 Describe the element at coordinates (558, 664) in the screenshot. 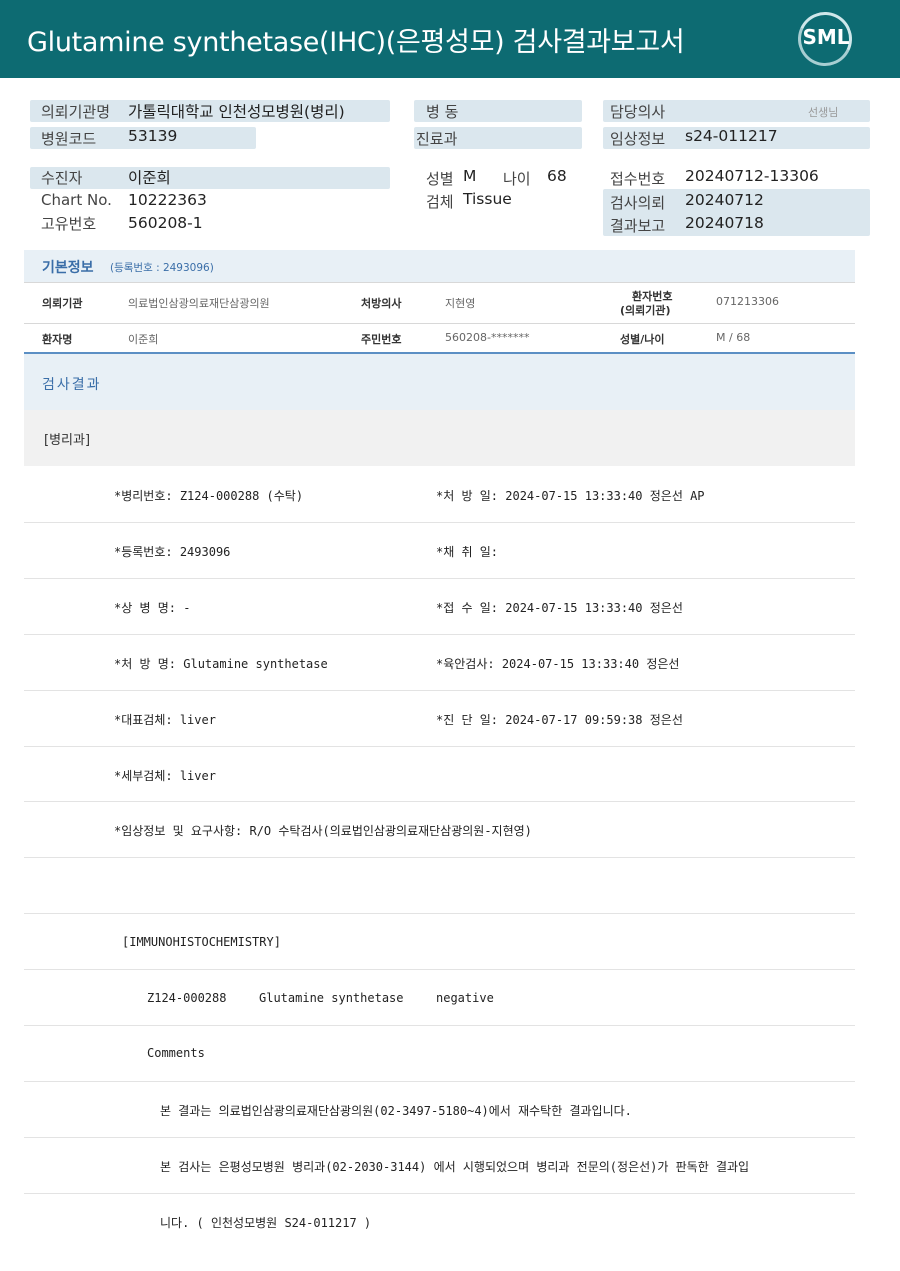

I see `result-line-right: *육안검사: 2024-07-15 13:33:40 정은선` at that location.